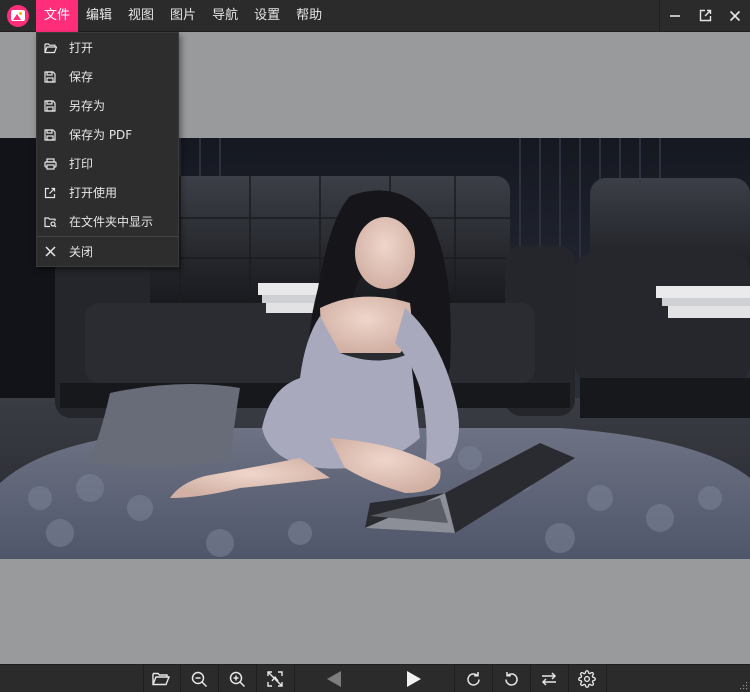 This screenshot has width=750, height=692. What do you see at coordinates (267, 16) in the screenshot?
I see `menu-settings: 设置` at bounding box center [267, 16].